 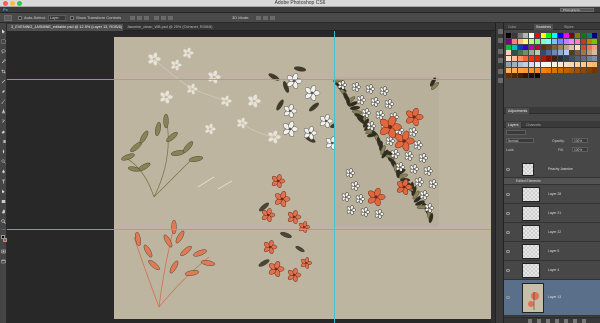 I want to click on pen-tool-icon, so click(x=3, y=171).